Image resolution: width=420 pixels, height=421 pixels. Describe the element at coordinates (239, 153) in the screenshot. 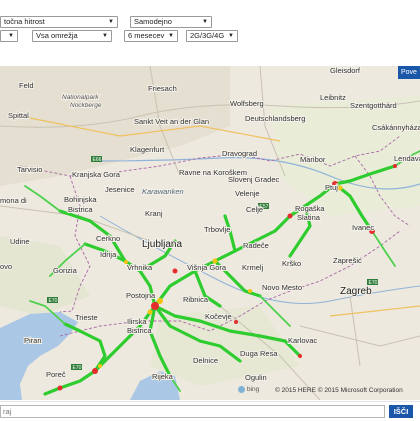

I see `place-label: Dravograd` at that location.